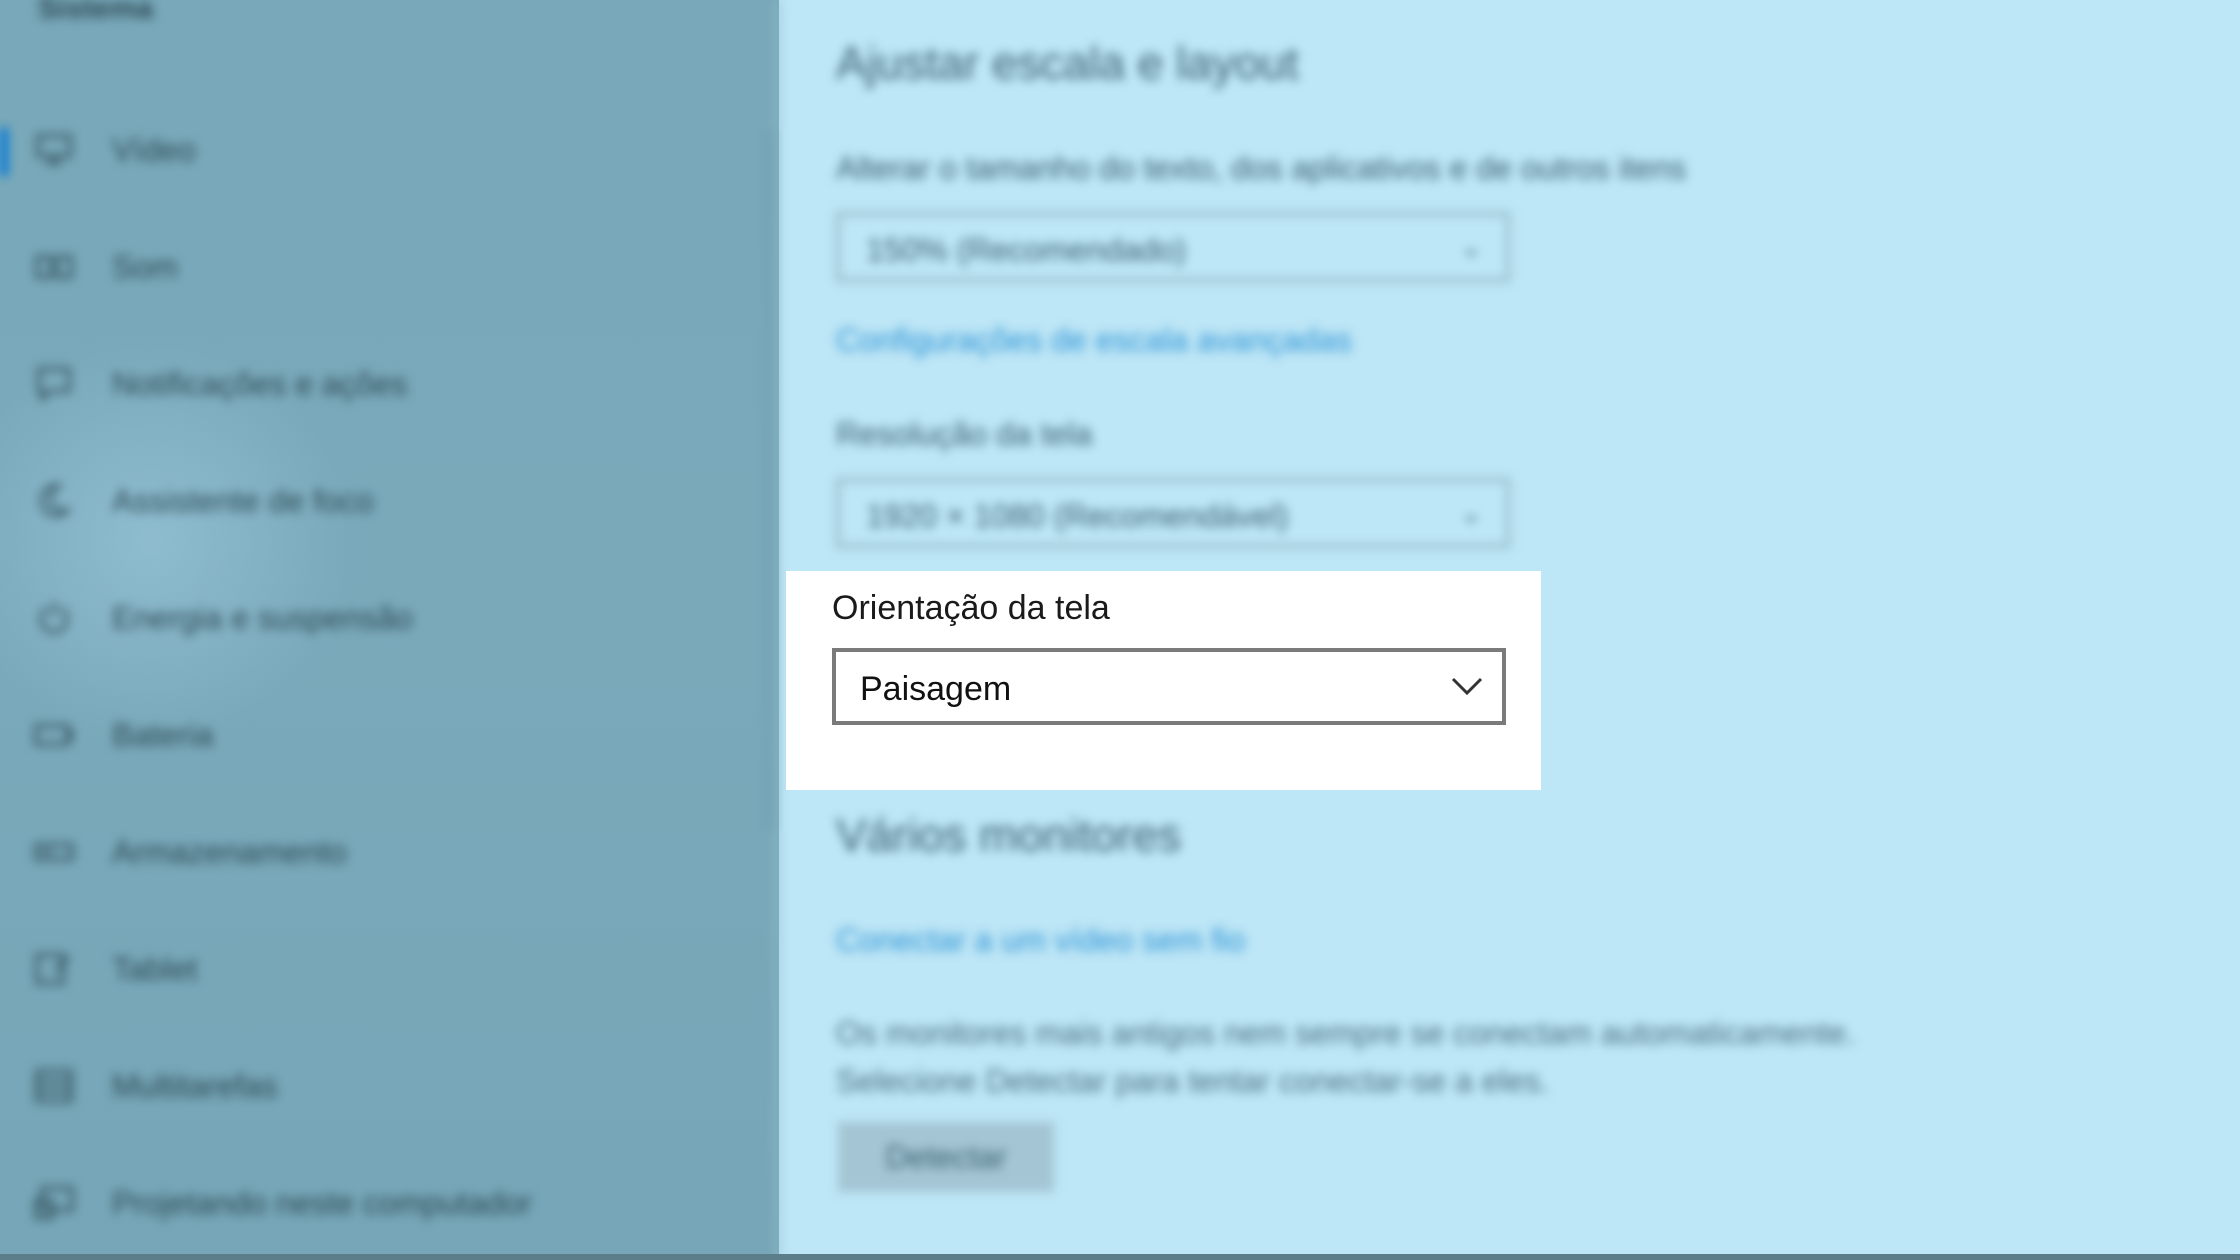 The image size is (2240, 1260). I want to click on sidebar-item-tablet: Tablet, so click(389, 969).